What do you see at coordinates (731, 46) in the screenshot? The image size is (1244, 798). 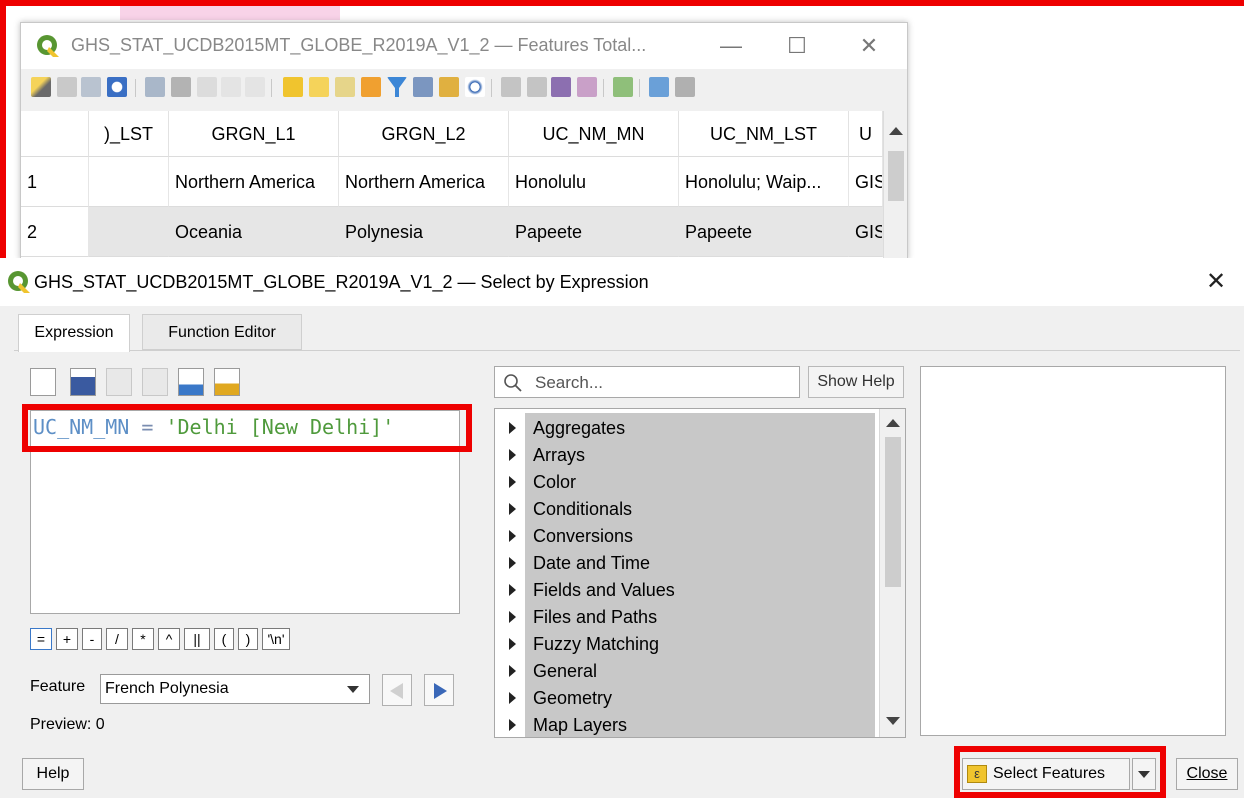 I see `minimize-button: —` at bounding box center [731, 46].